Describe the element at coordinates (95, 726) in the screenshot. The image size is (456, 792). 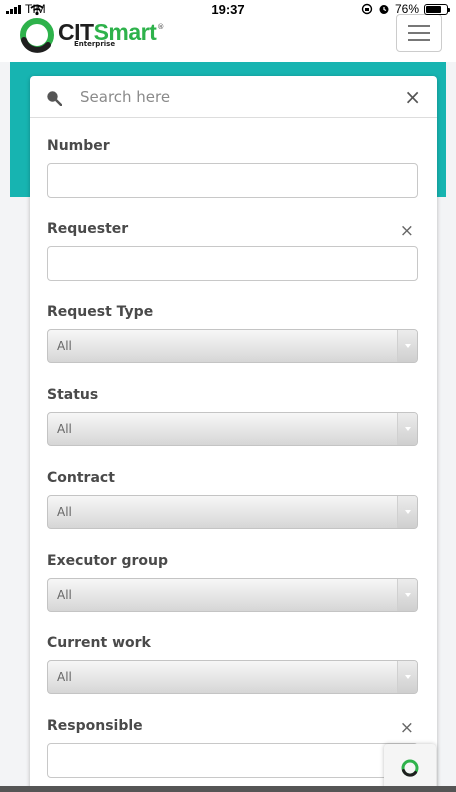
I see `responsible-label: Responsible` at that location.